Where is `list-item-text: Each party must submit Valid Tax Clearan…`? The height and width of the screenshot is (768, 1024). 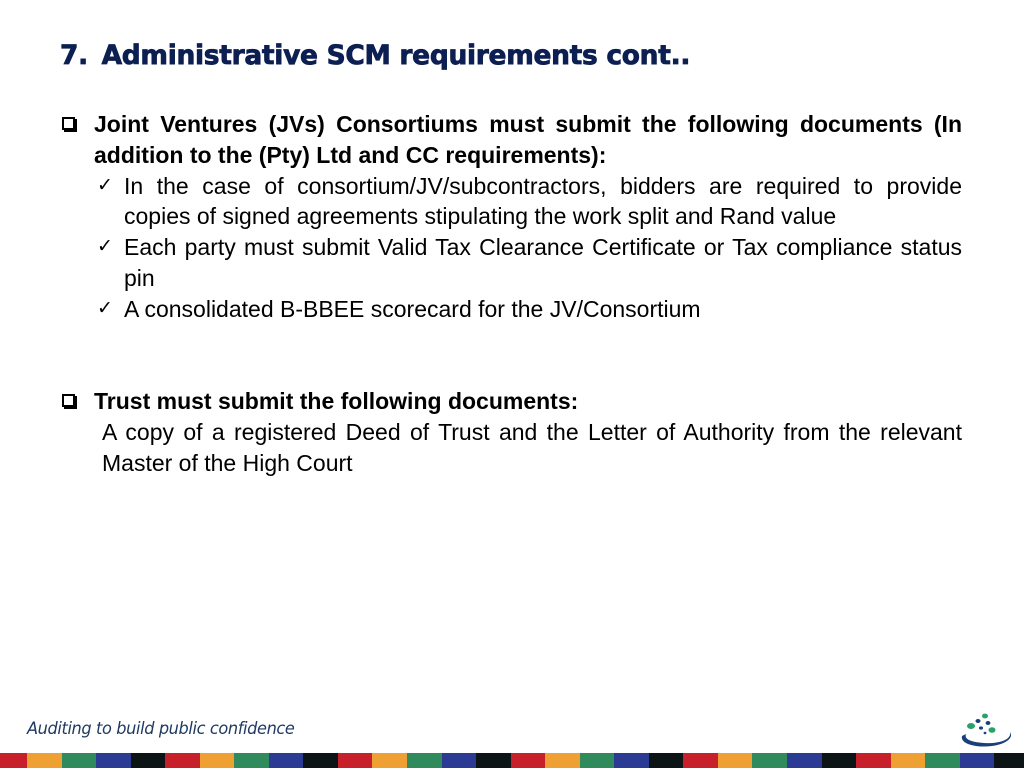 list-item-text: Each party must submit Valid Tax Clearan… is located at coordinates (543, 262).